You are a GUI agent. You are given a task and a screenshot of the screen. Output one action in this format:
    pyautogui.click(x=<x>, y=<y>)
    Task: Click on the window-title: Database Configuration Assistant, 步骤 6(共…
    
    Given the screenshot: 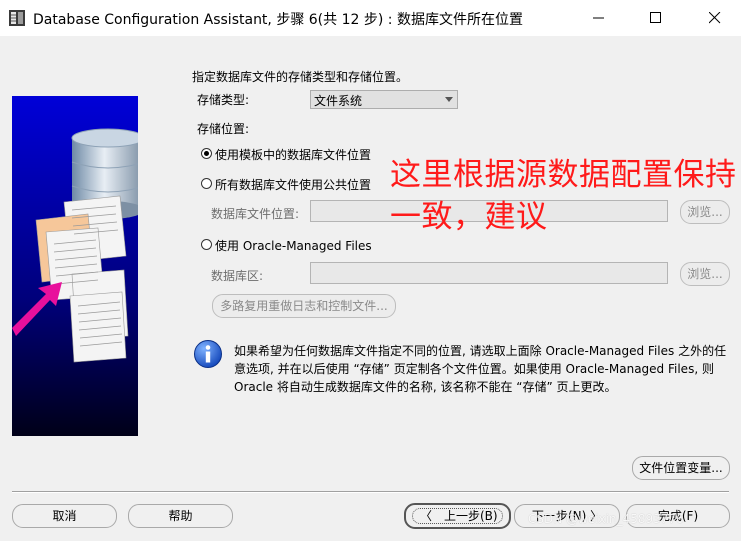 What is the action you would take?
    pyautogui.click(x=278, y=20)
    